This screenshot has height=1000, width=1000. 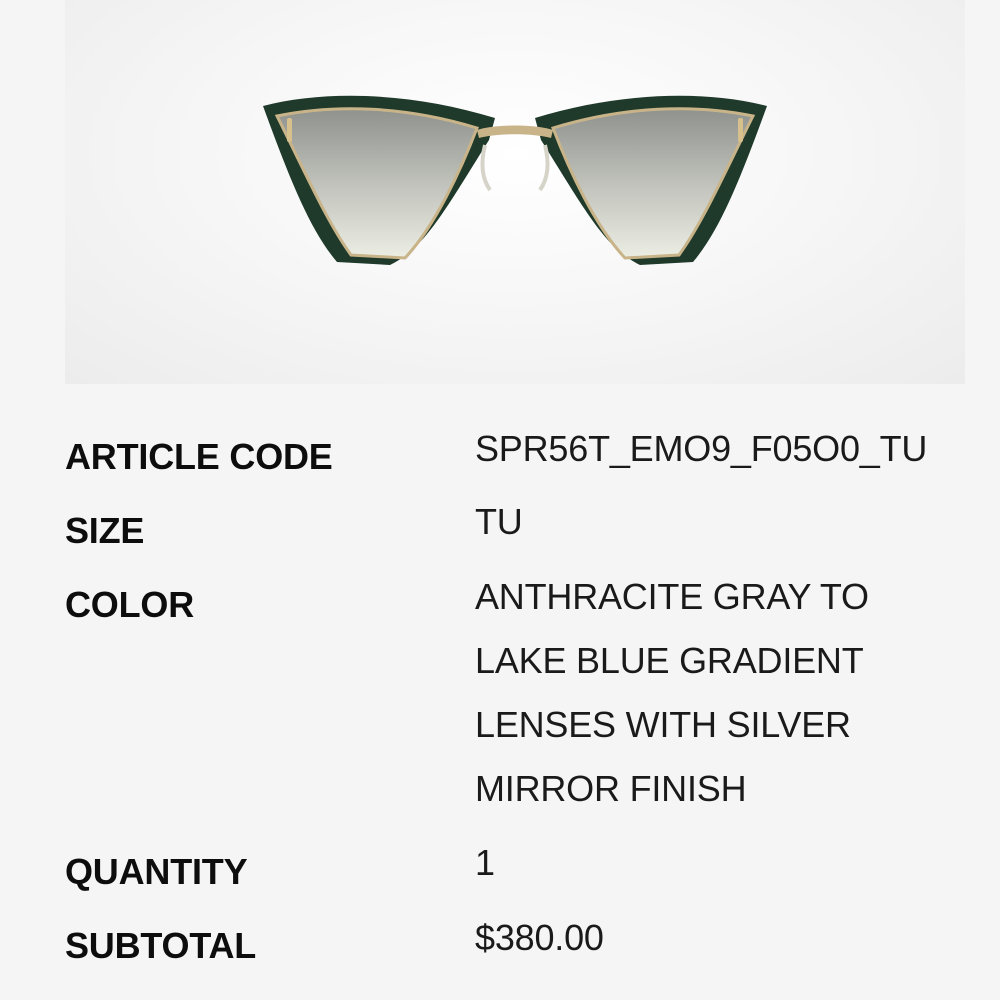 What do you see at coordinates (289, 130) in the screenshot?
I see `left-hinge-accent` at bounding box center [289, 130].